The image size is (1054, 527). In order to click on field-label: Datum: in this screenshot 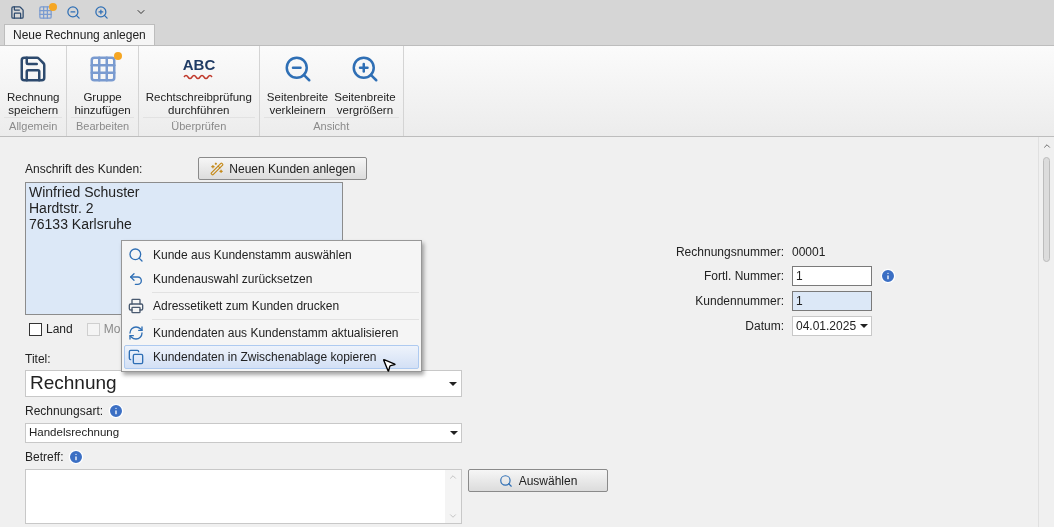, I will do `click(764, 326)`.